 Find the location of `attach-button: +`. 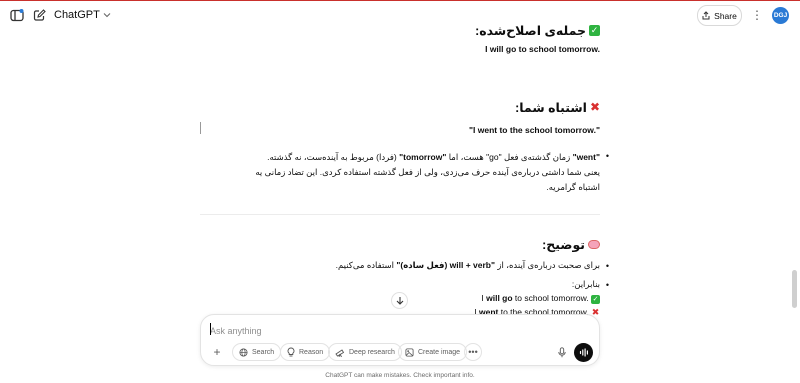

attach-button: + is located at coordinates (217, 352).